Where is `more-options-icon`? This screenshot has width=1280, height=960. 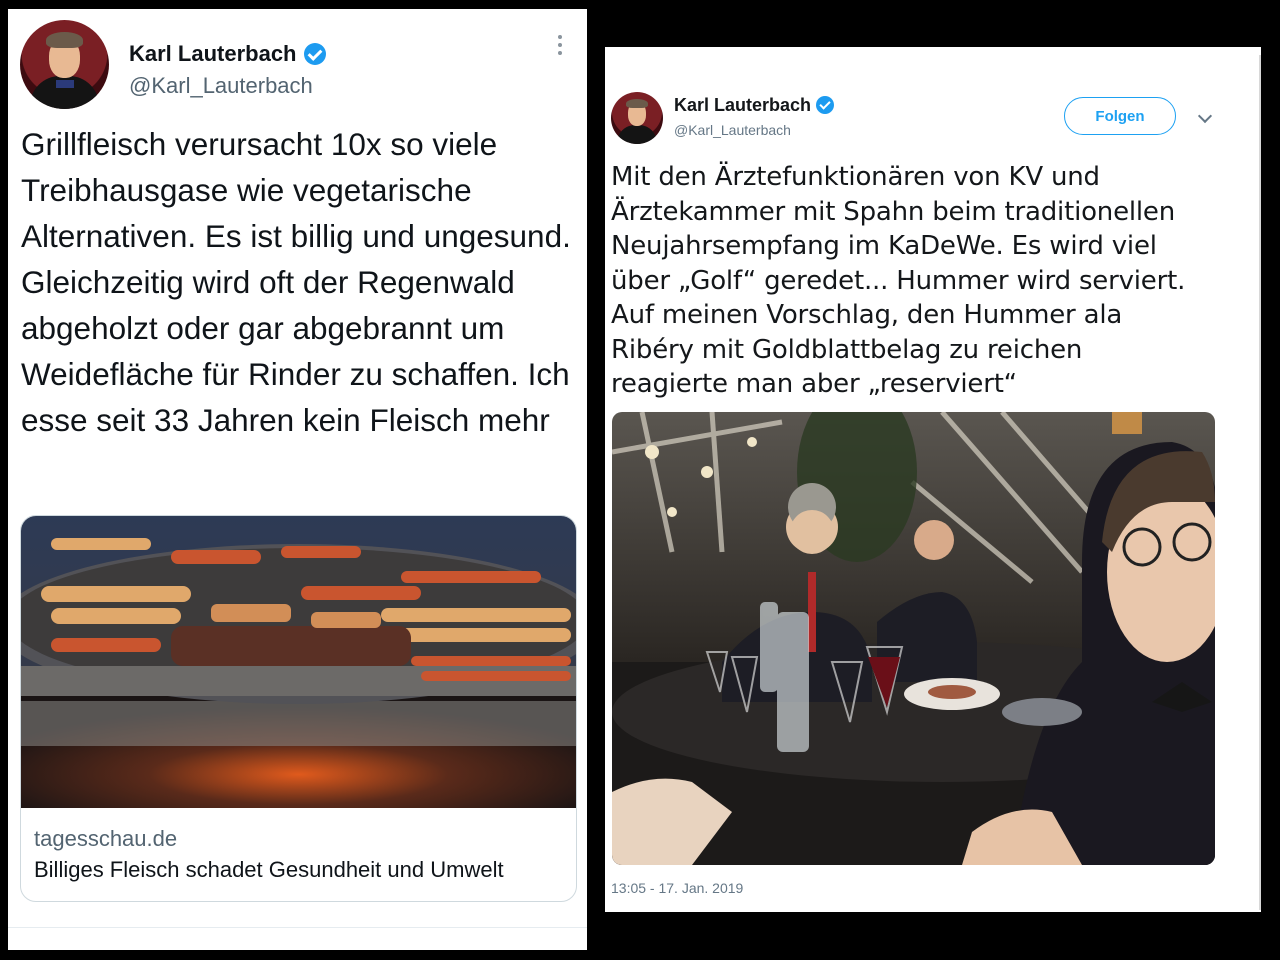
more-options-icon is located at coordinates (560, 45).